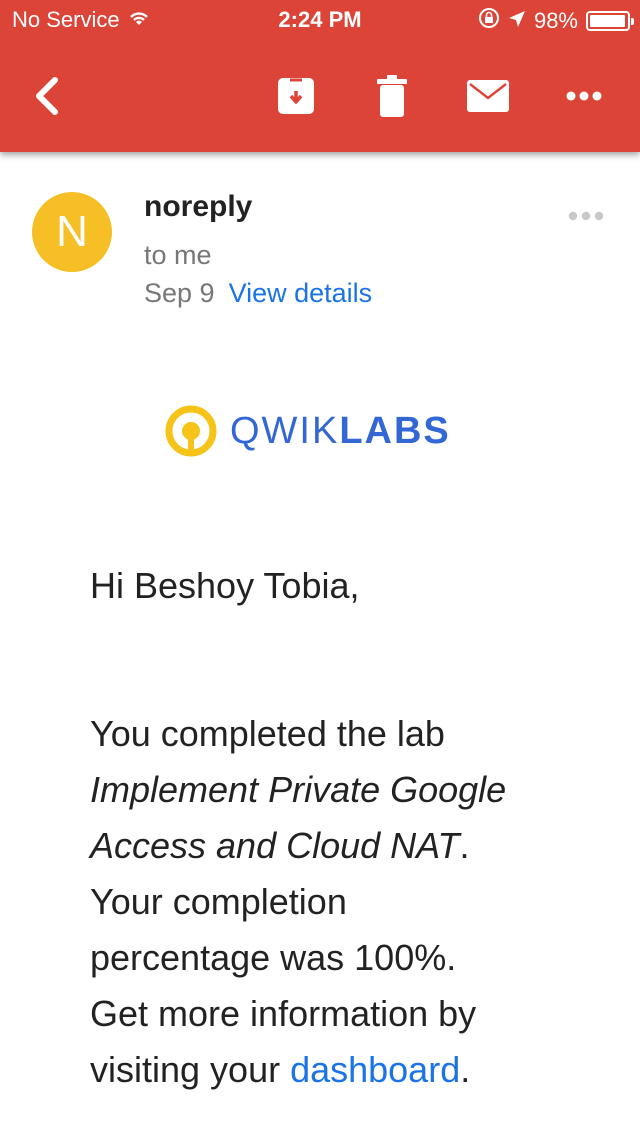 The height and width of the screenshot is (1136, 640). Describe the element at coordinates (555, 20) in the screenshot. I see `battery-percent: 98%` at that location.